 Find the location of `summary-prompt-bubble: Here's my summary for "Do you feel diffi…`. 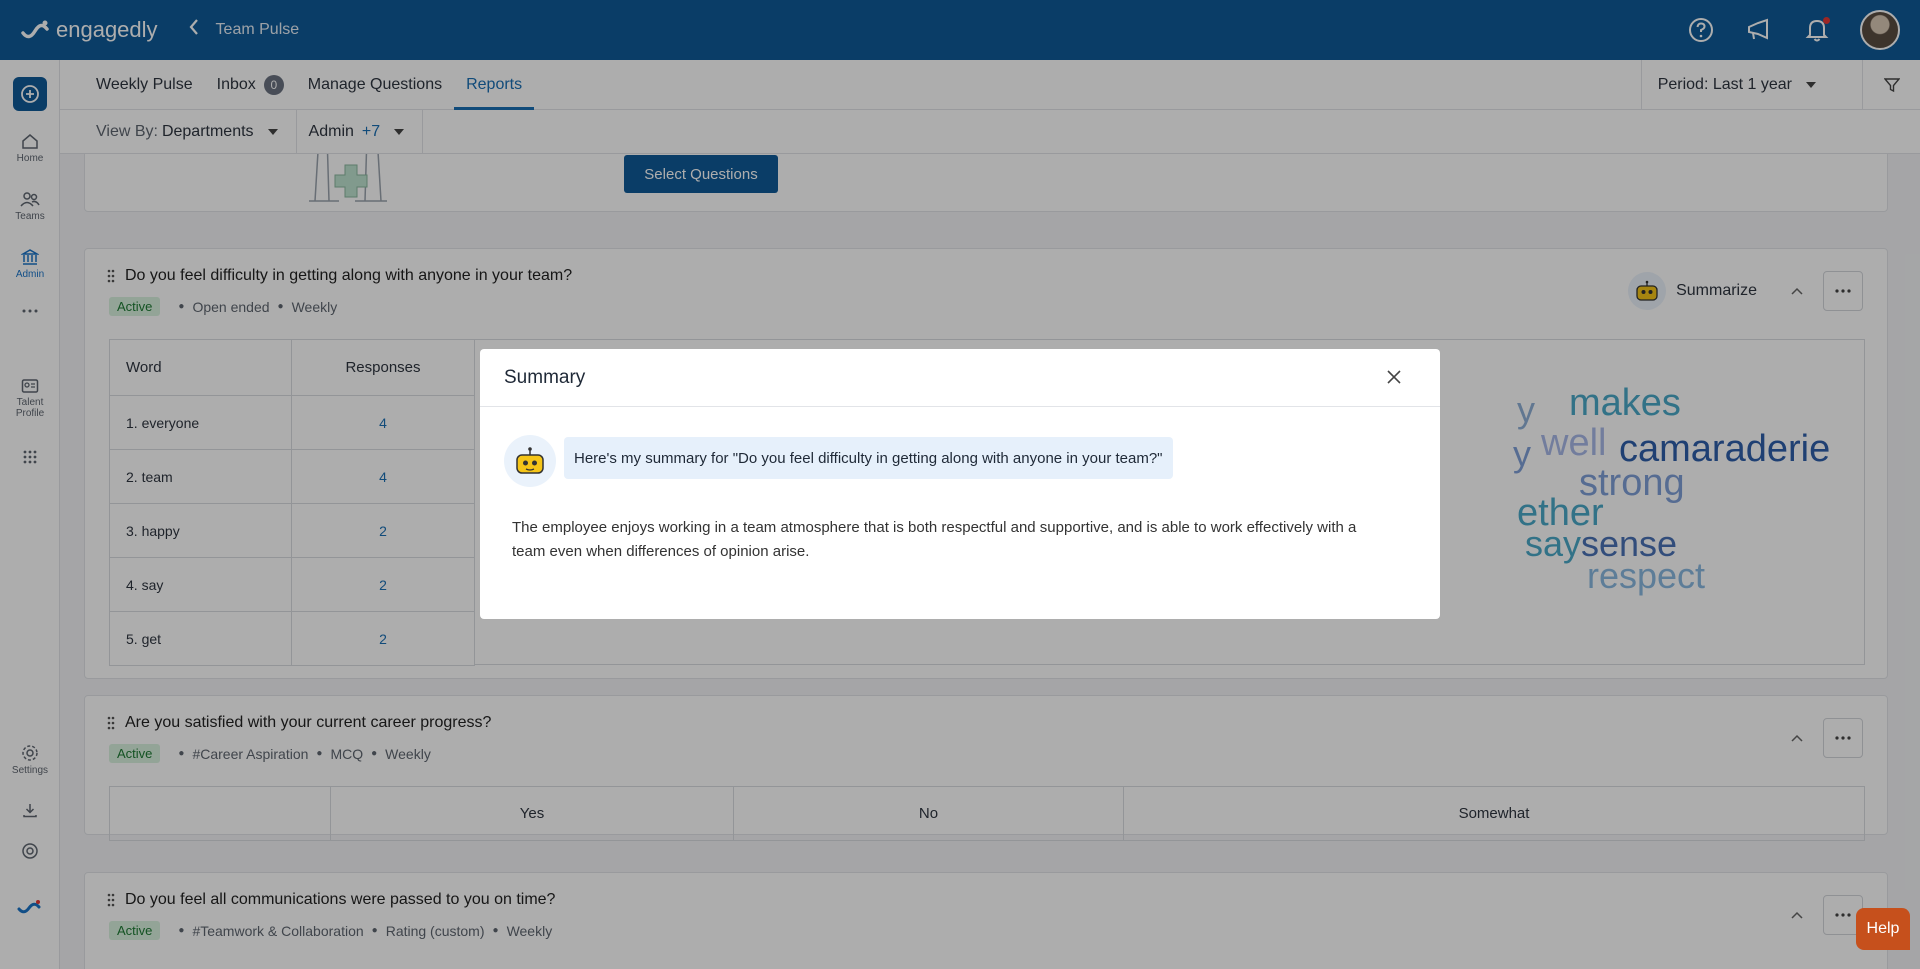

summary-prompt-bubble: Here's my summary for "Do you feel diffi… is located at coordinates (868, 458).